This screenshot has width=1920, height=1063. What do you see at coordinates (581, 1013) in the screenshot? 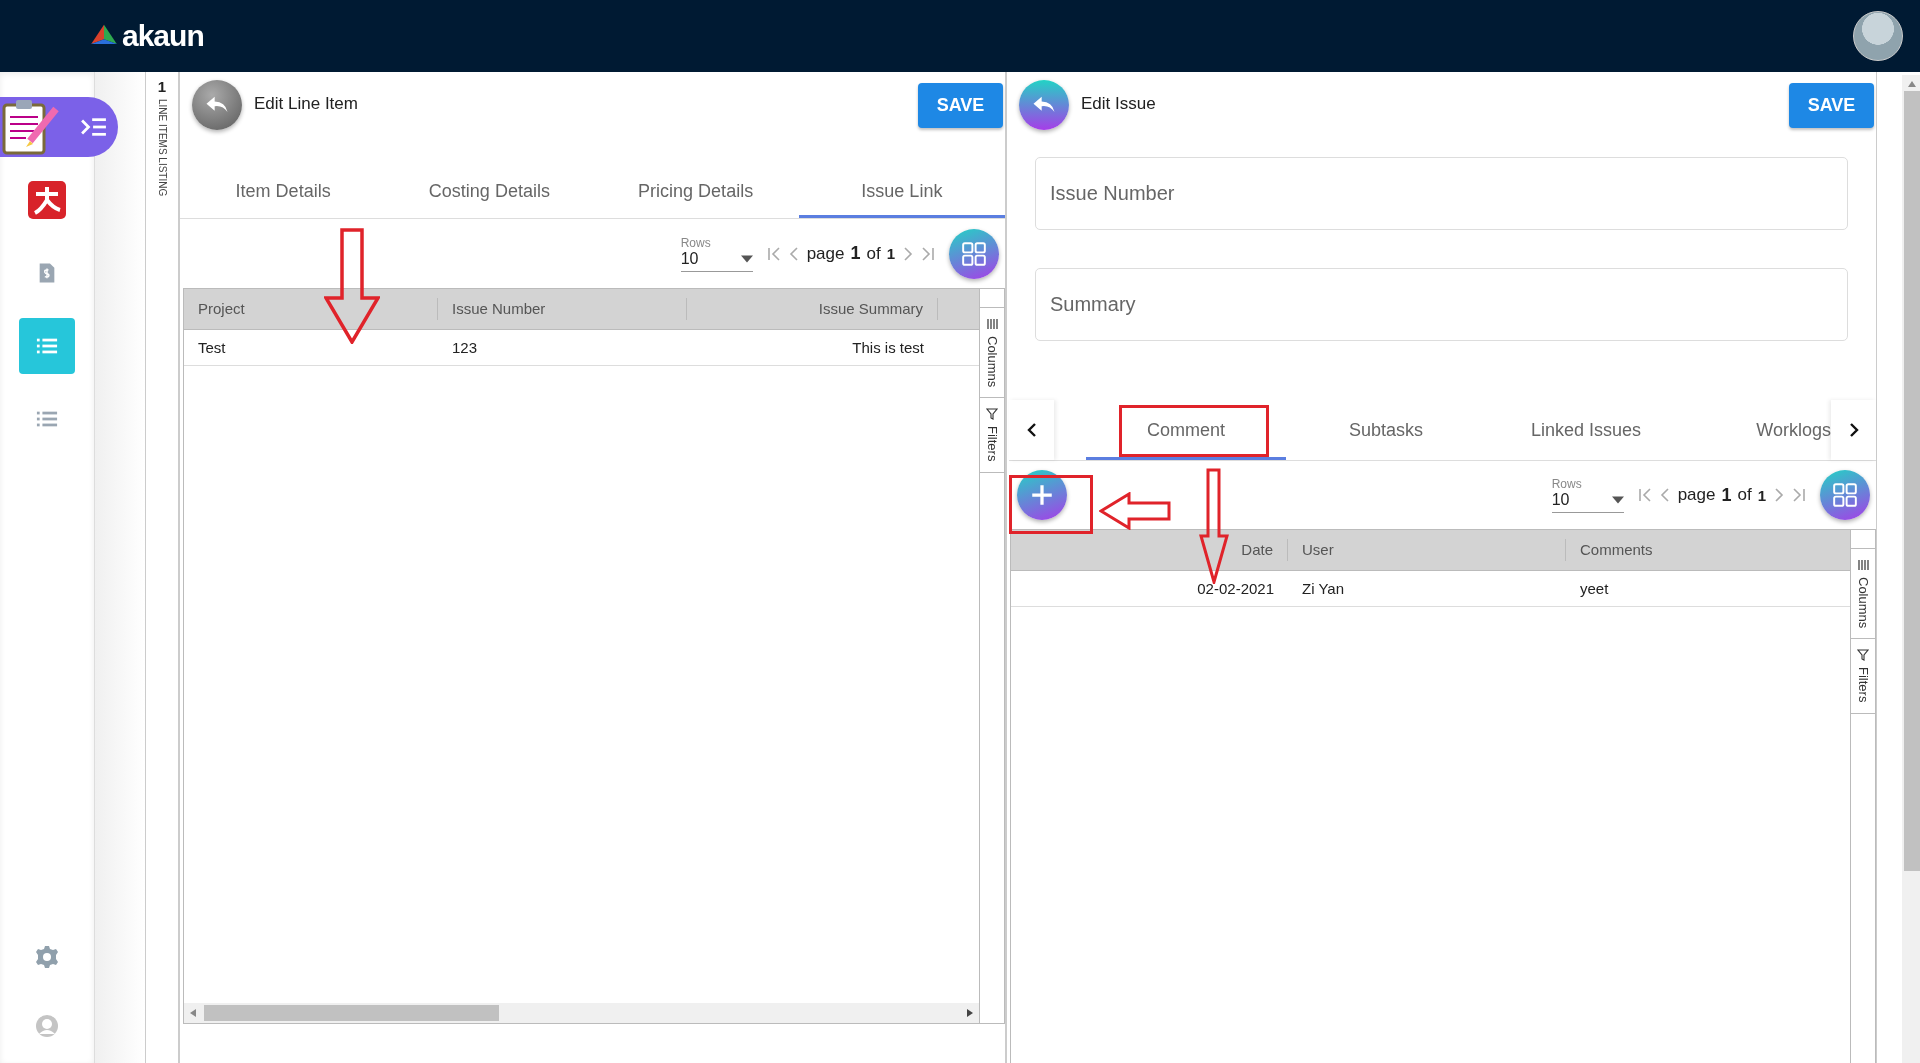
I see `horizontal-scrollbar` at bounding box center [581, 1013].